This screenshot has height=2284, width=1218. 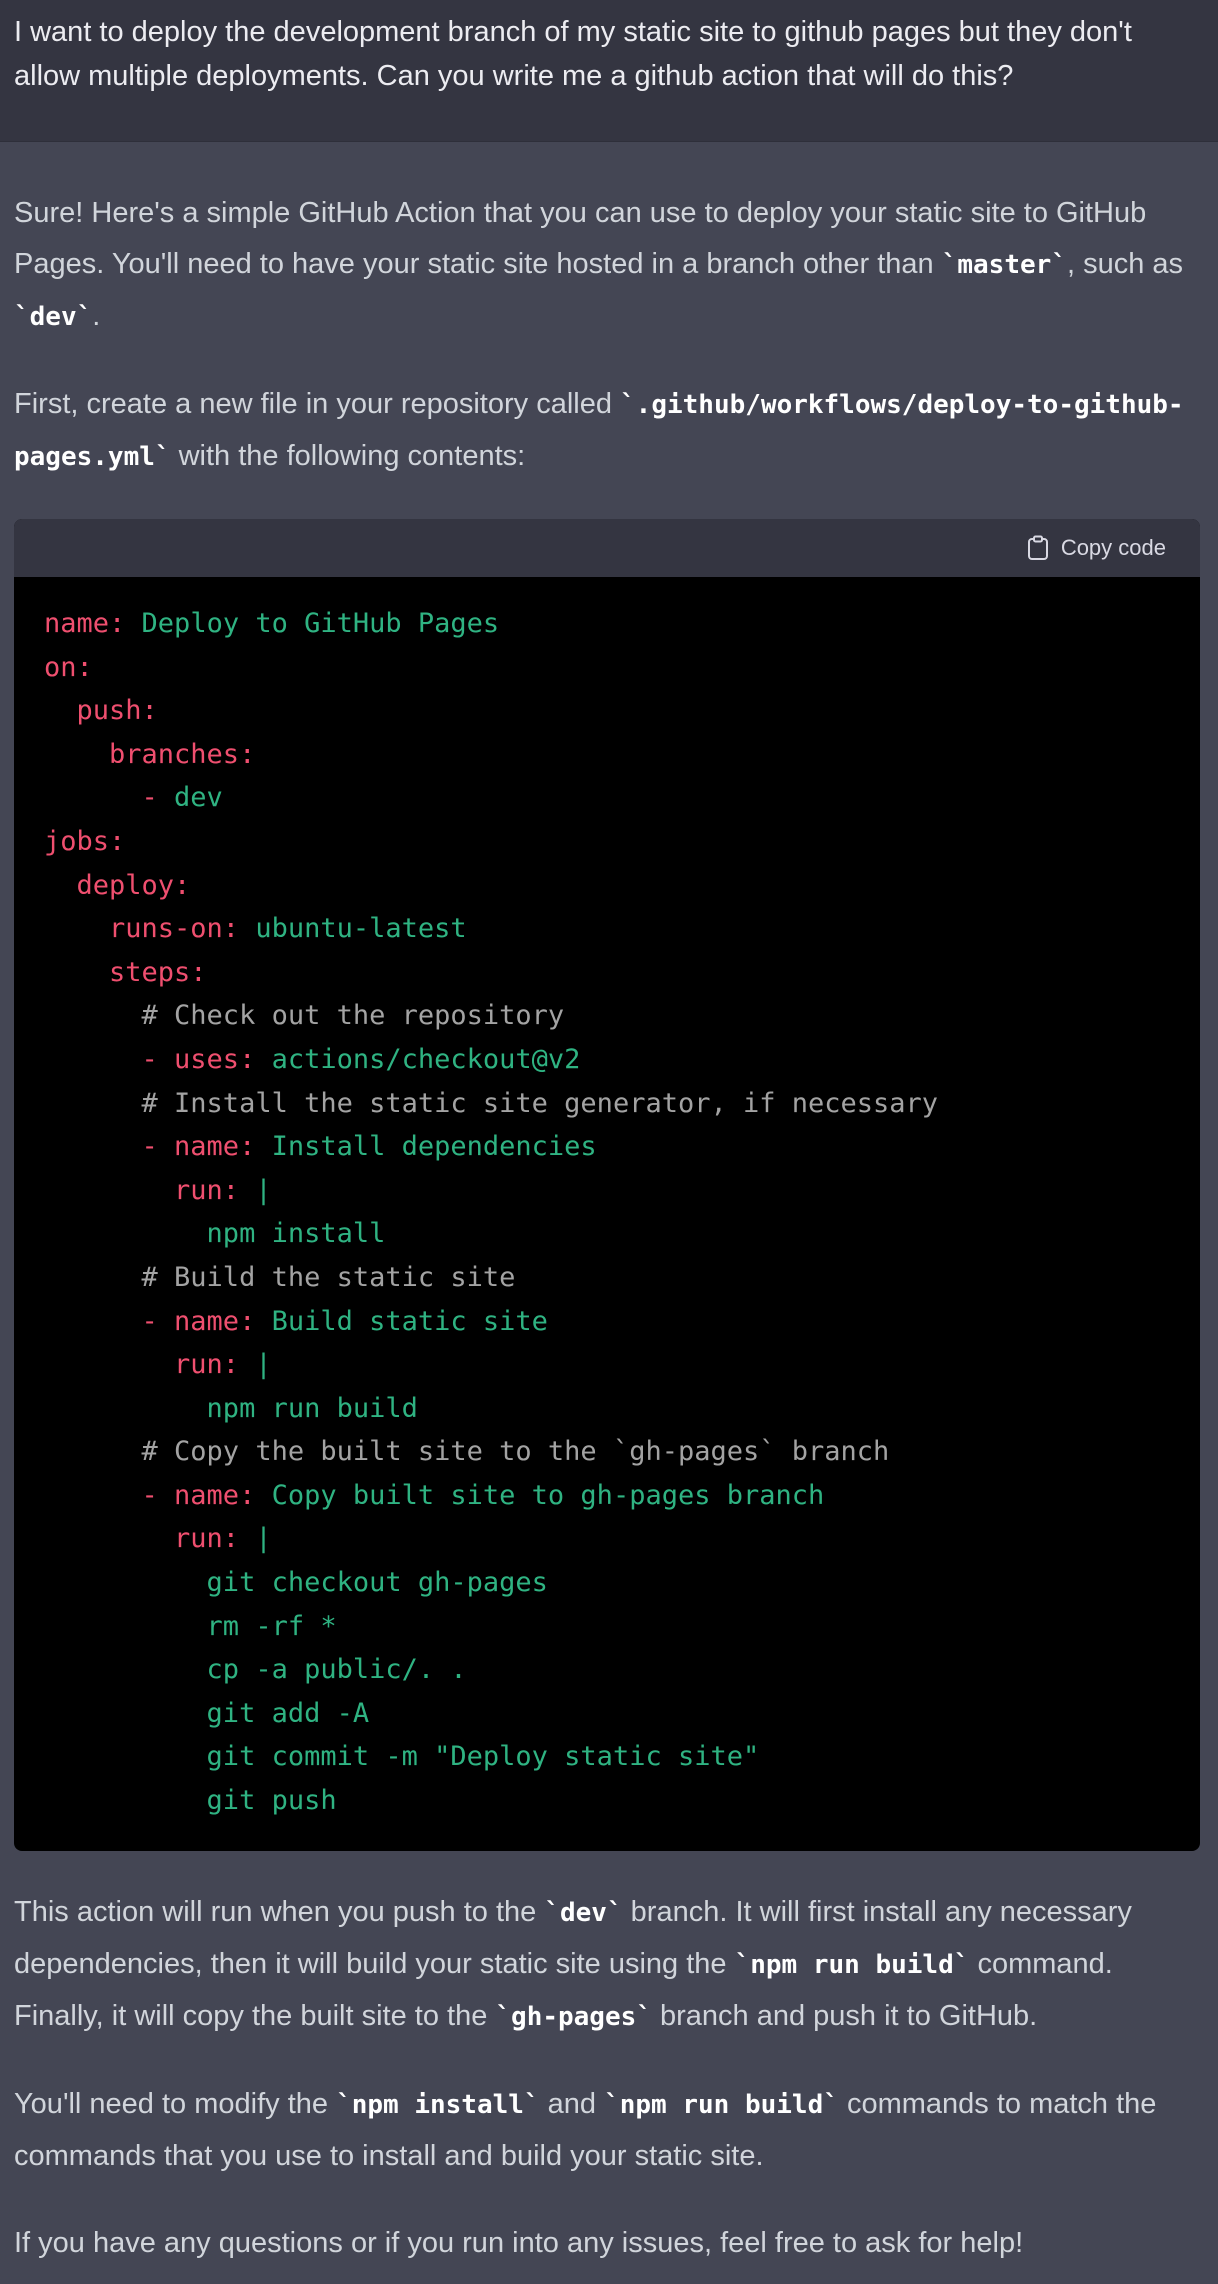 I want to click on code-line: runs-on: ubuntu-latest, so click(x=607, y=929).